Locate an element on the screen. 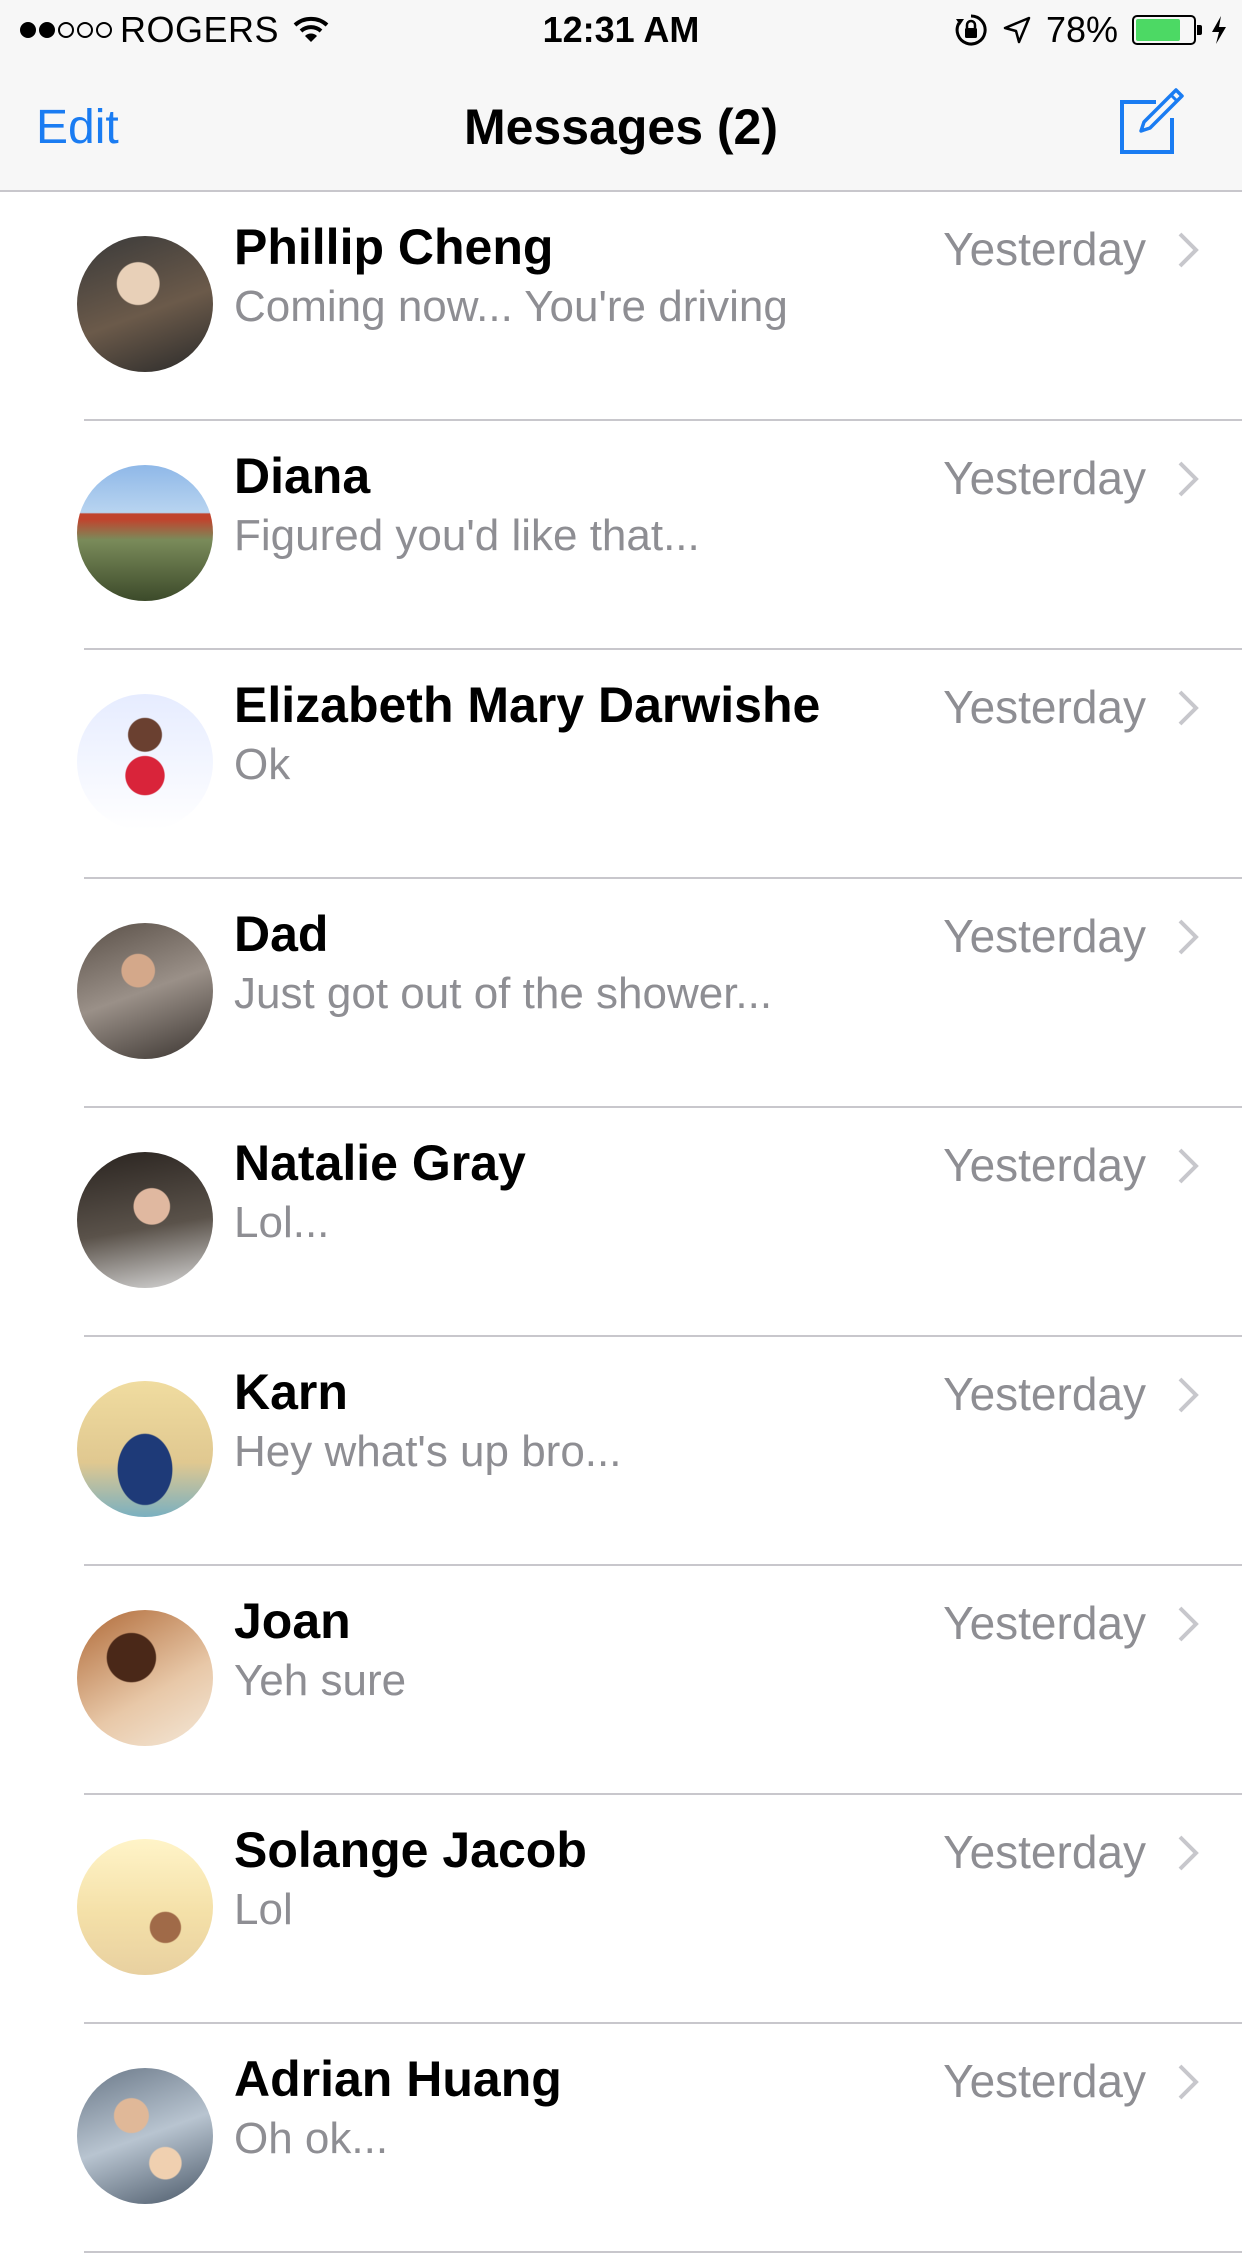  status-bar: ROGERS 12:31 AM 78% is located at coordinates (621, 30).